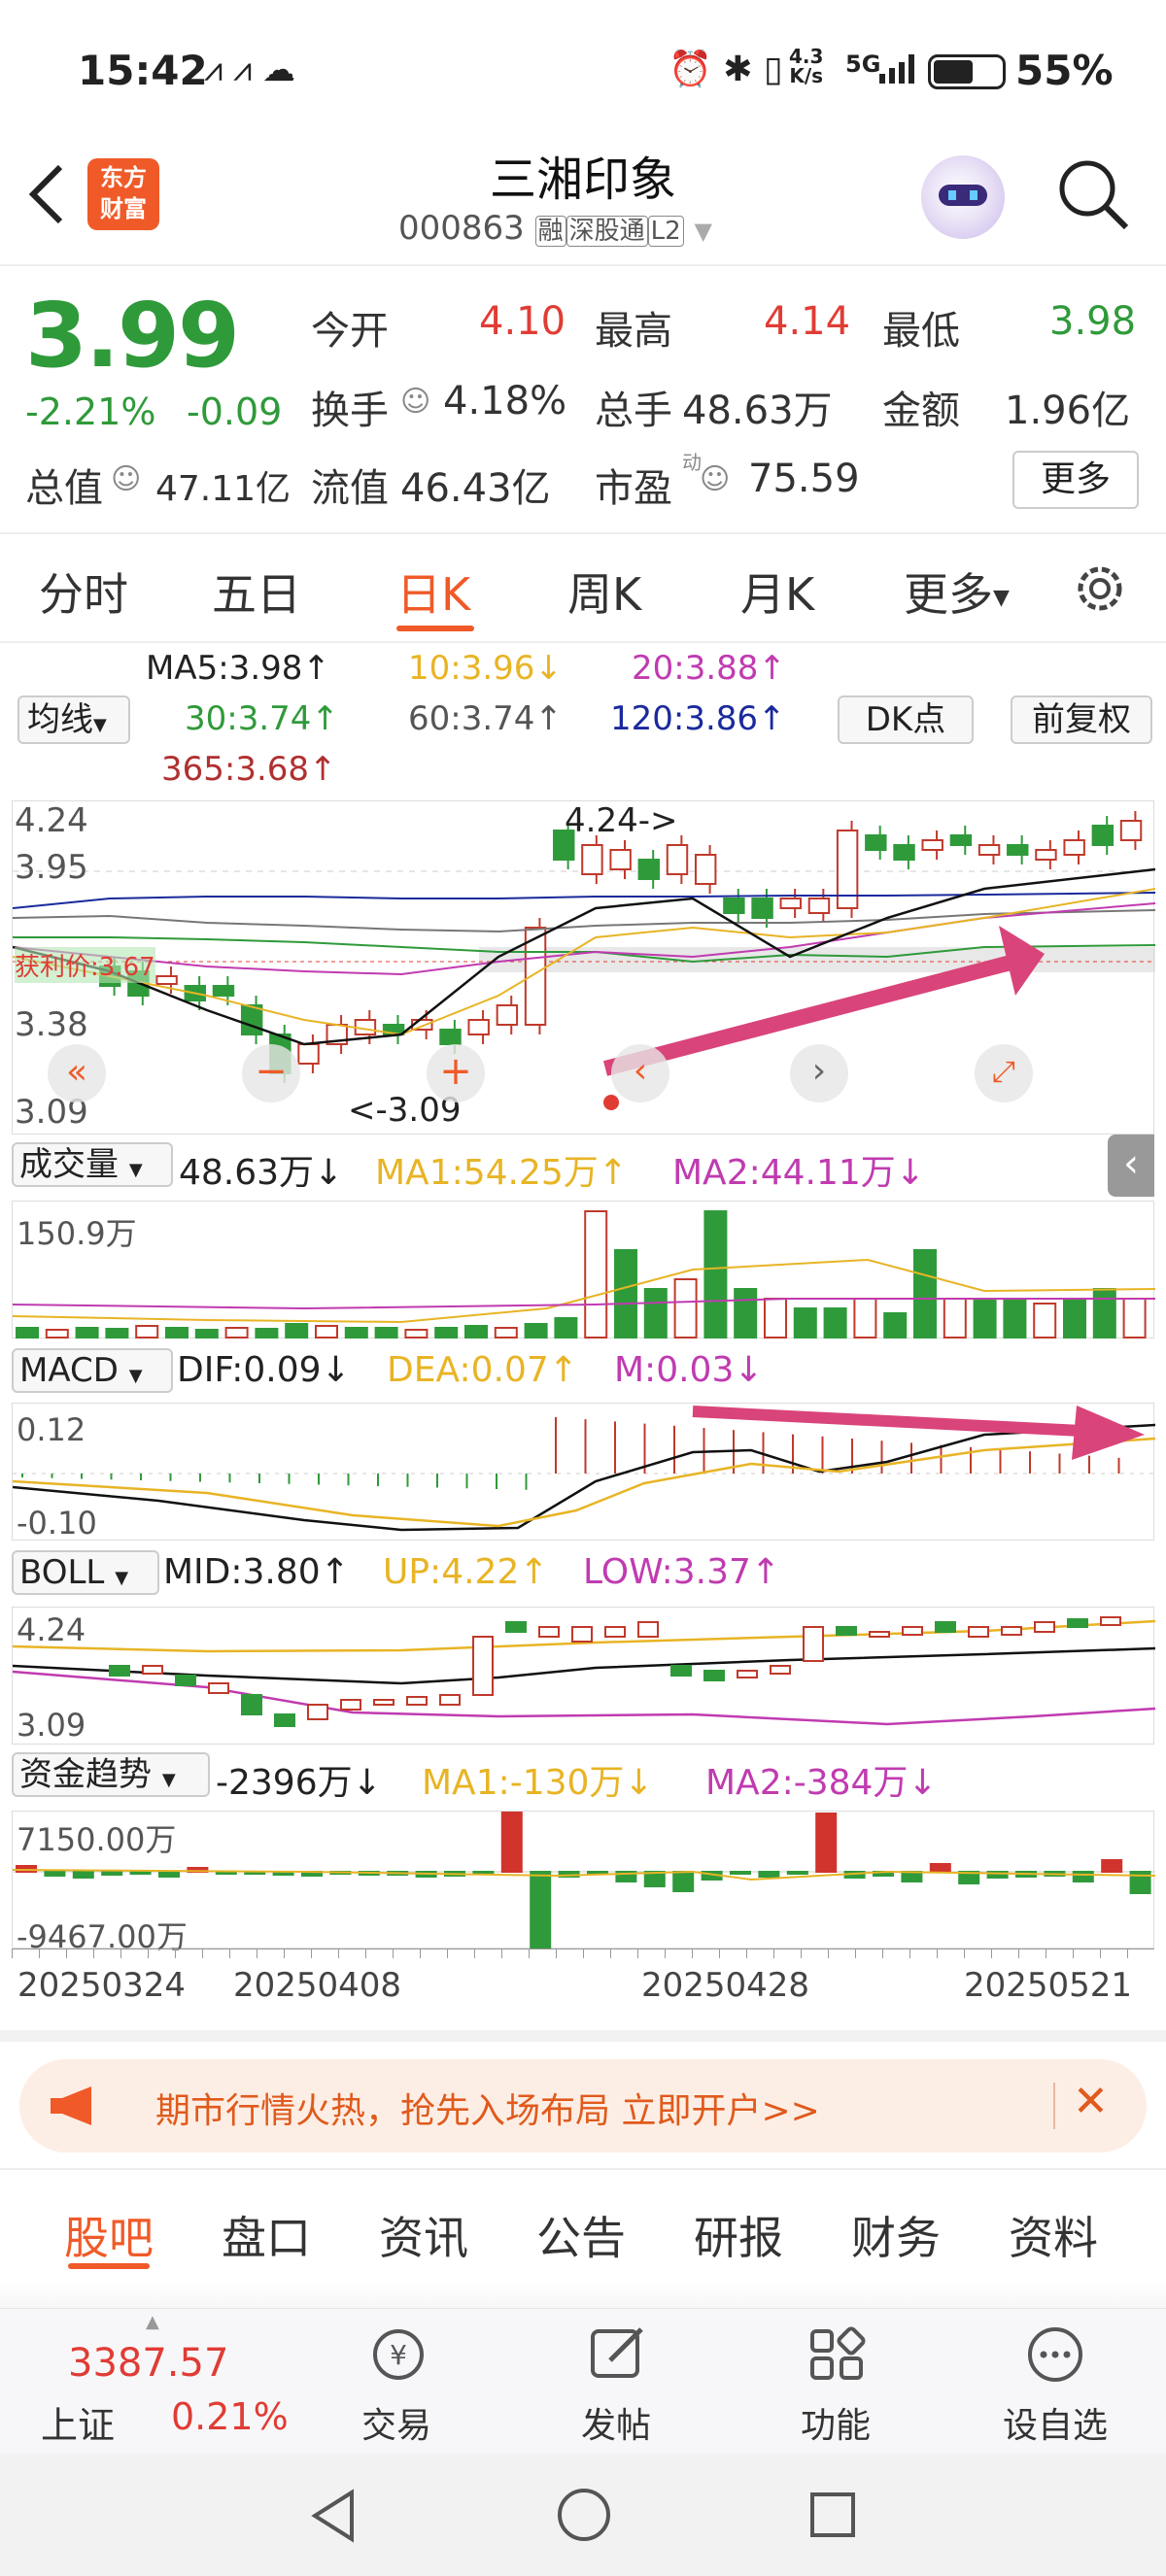 The height and width of the screenshot is (2576, 1166). I want to click on prev-icon: ‹, so click(640, 1073).